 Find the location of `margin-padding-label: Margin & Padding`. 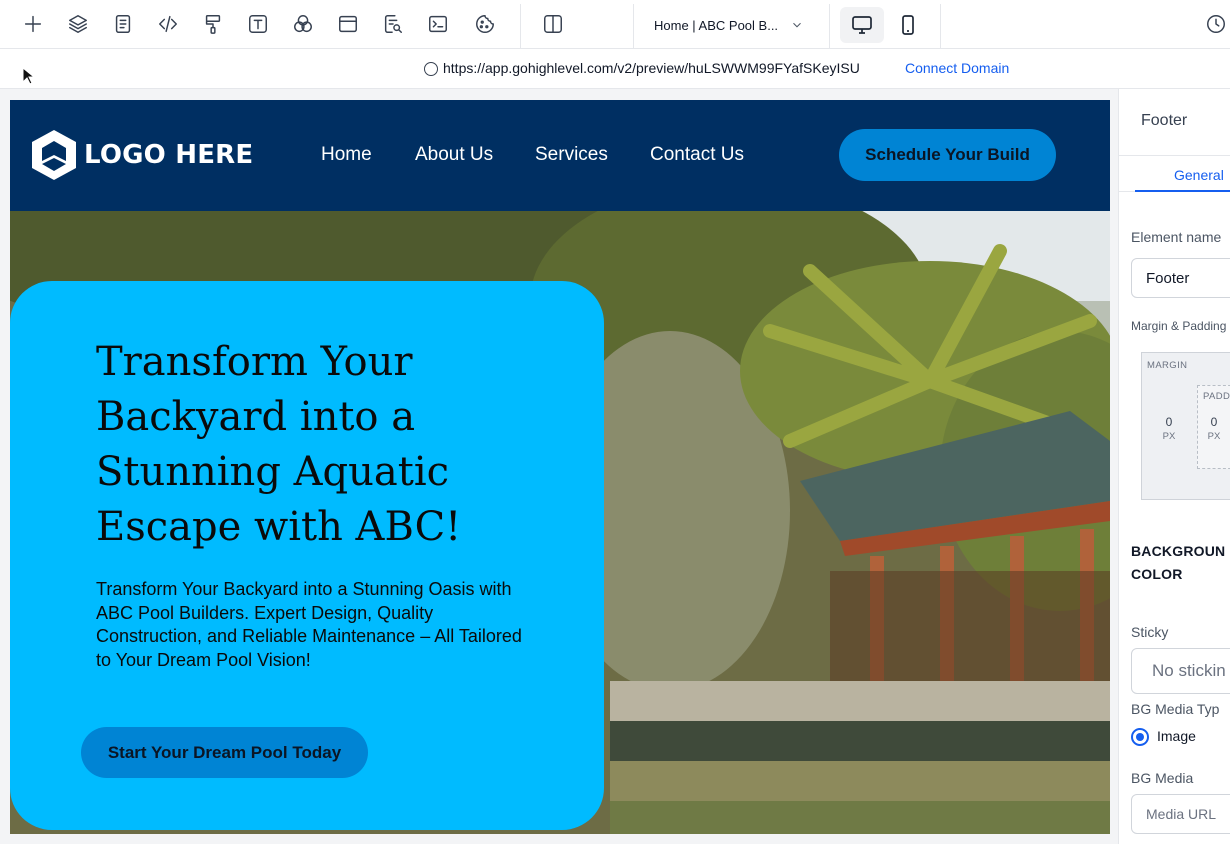

margin-padding-label: Margin & Padding is located at coordinates (1179, 326).